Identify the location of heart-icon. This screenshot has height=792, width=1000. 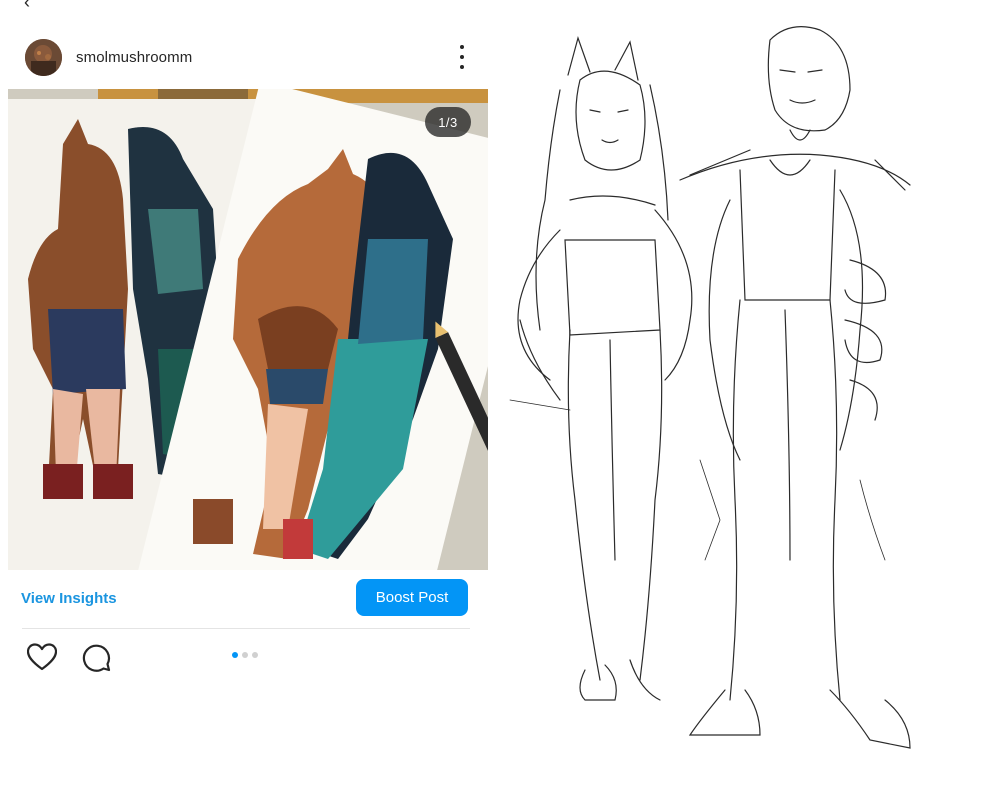
(42, 657).